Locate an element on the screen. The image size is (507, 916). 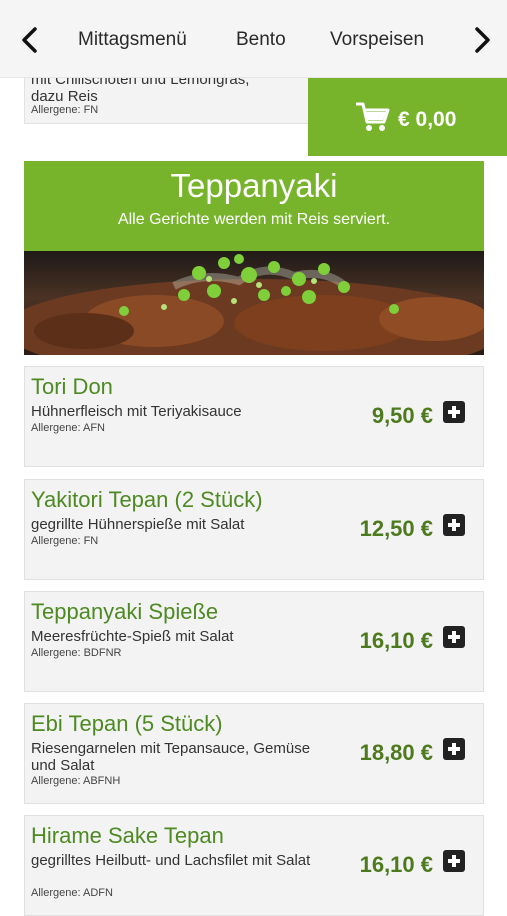
category-image is located at coordinates (254, 303).